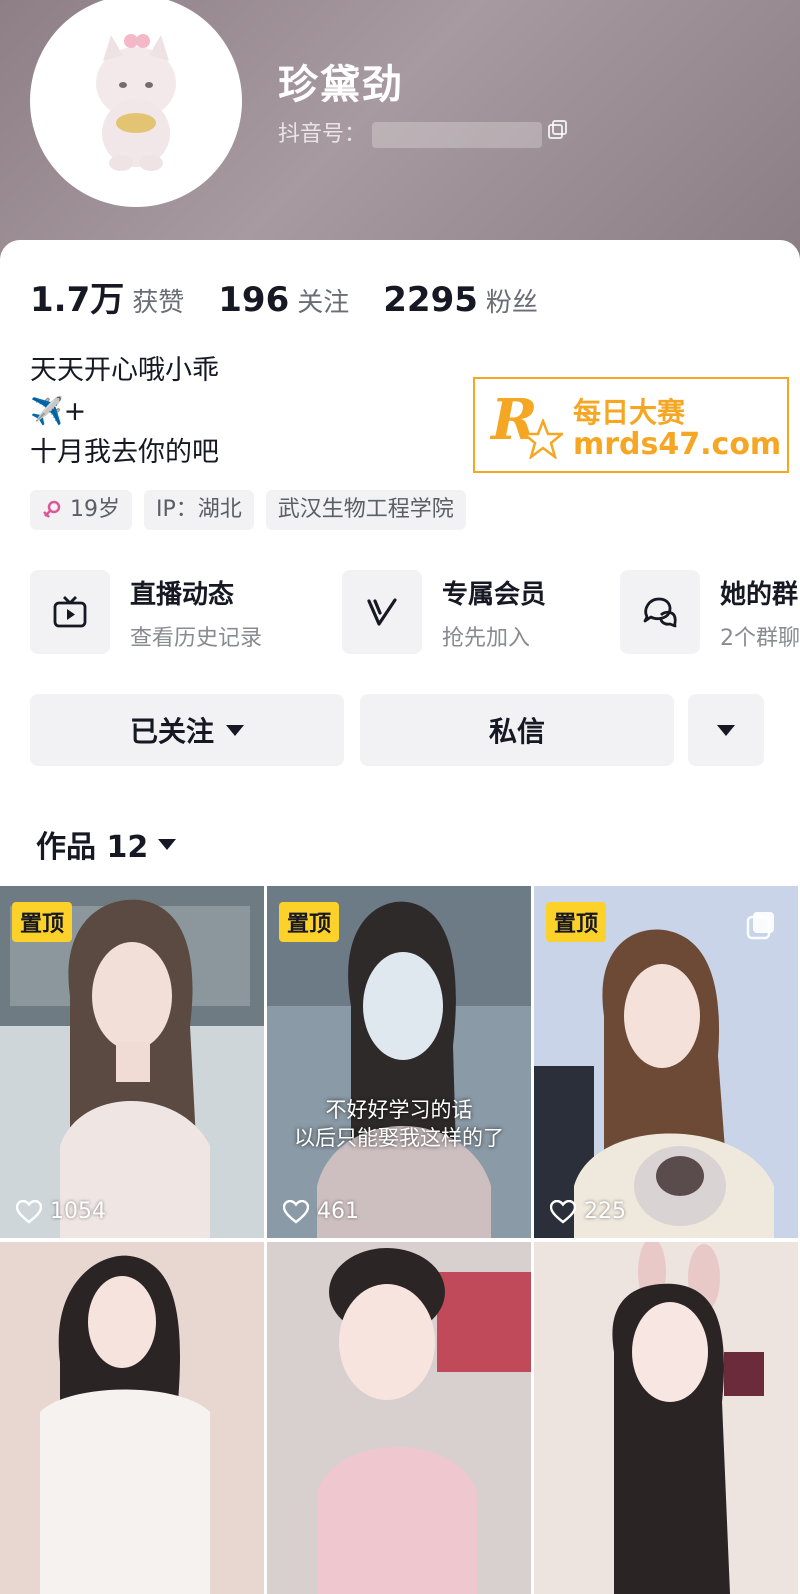 This screenshot has height=1594, width=800. I want to click on chat-icon, so click(660, 612).